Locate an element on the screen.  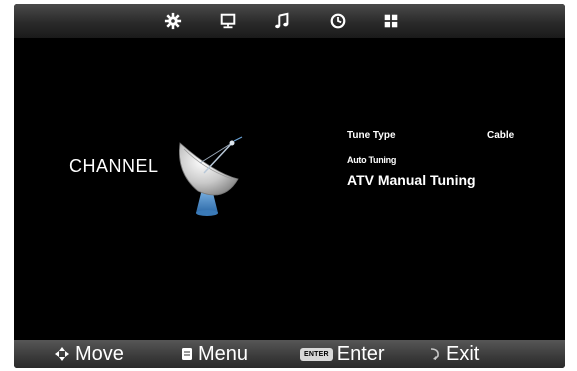
move-hint: Move is located at coordinates (89, 354).